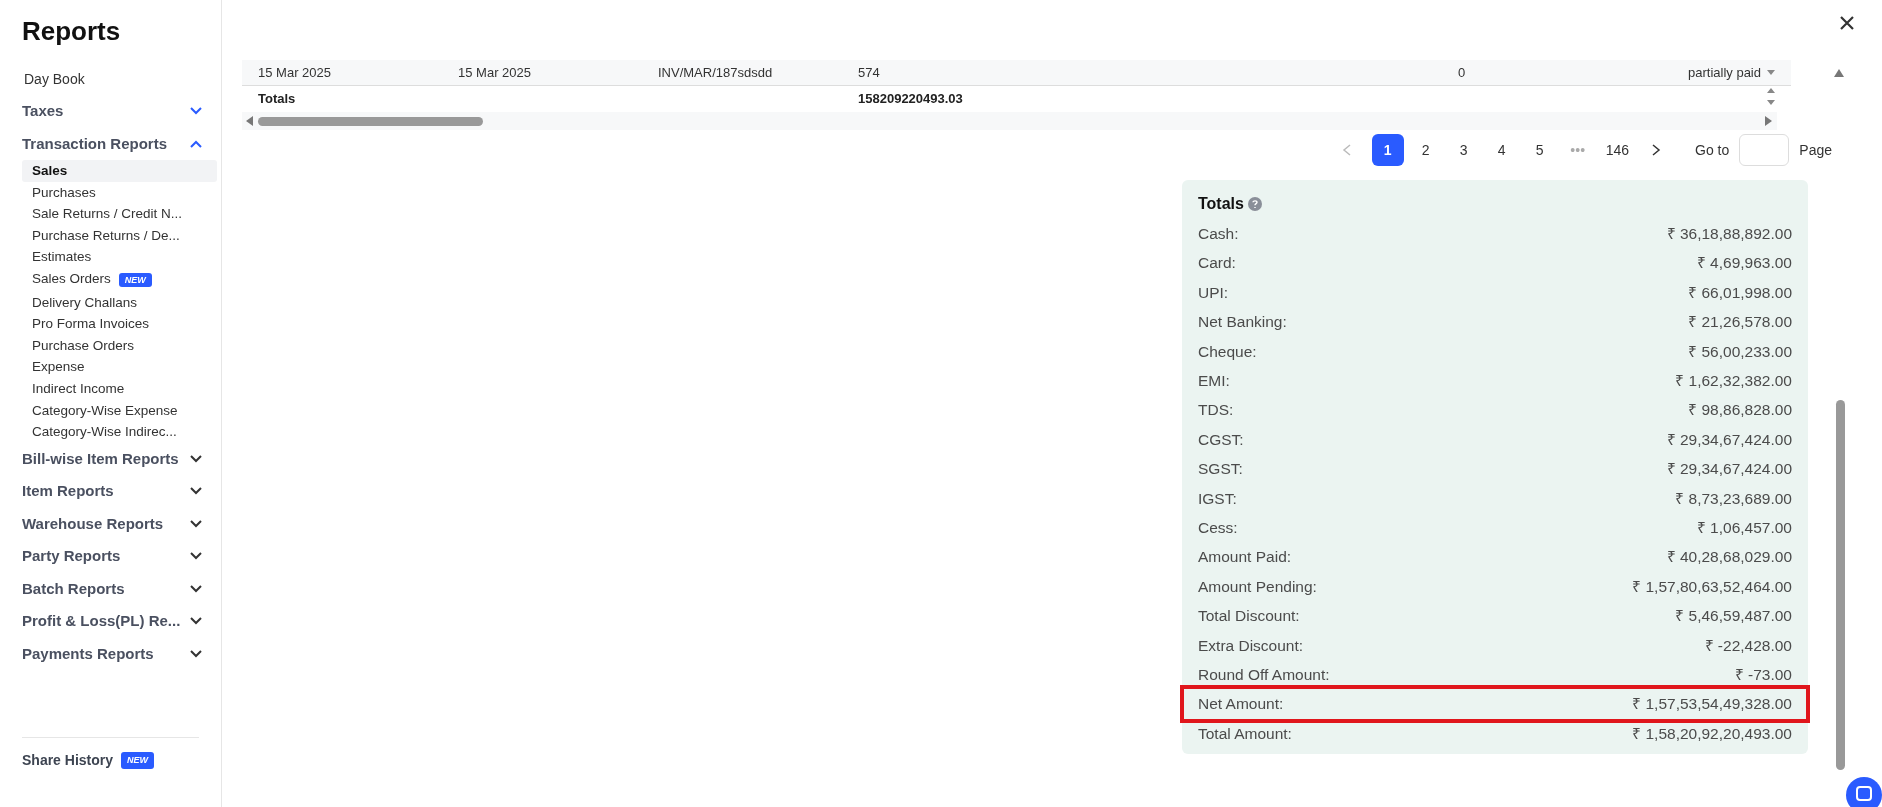  Describe the element at coordinates (1764, 150) in the screenshot. I see `page-number-field` at that location.